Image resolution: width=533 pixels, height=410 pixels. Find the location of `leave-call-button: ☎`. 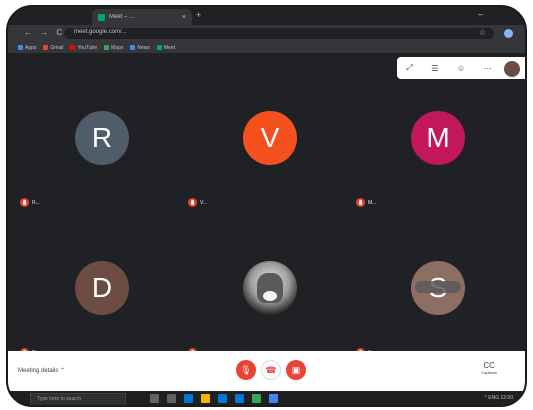

leave-call-button: ☎ is located at coordinates (271, 370).